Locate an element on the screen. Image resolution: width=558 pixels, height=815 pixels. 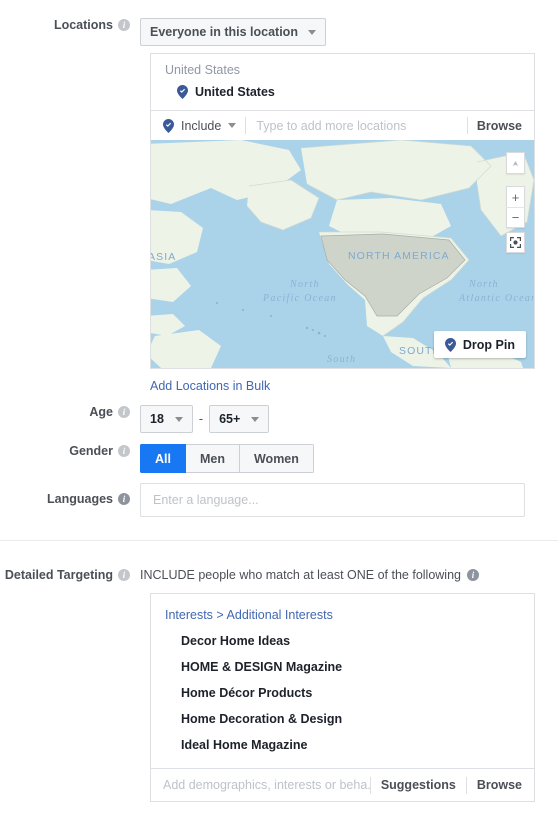
languages-label: Languages is located at coordinates (80, 499).